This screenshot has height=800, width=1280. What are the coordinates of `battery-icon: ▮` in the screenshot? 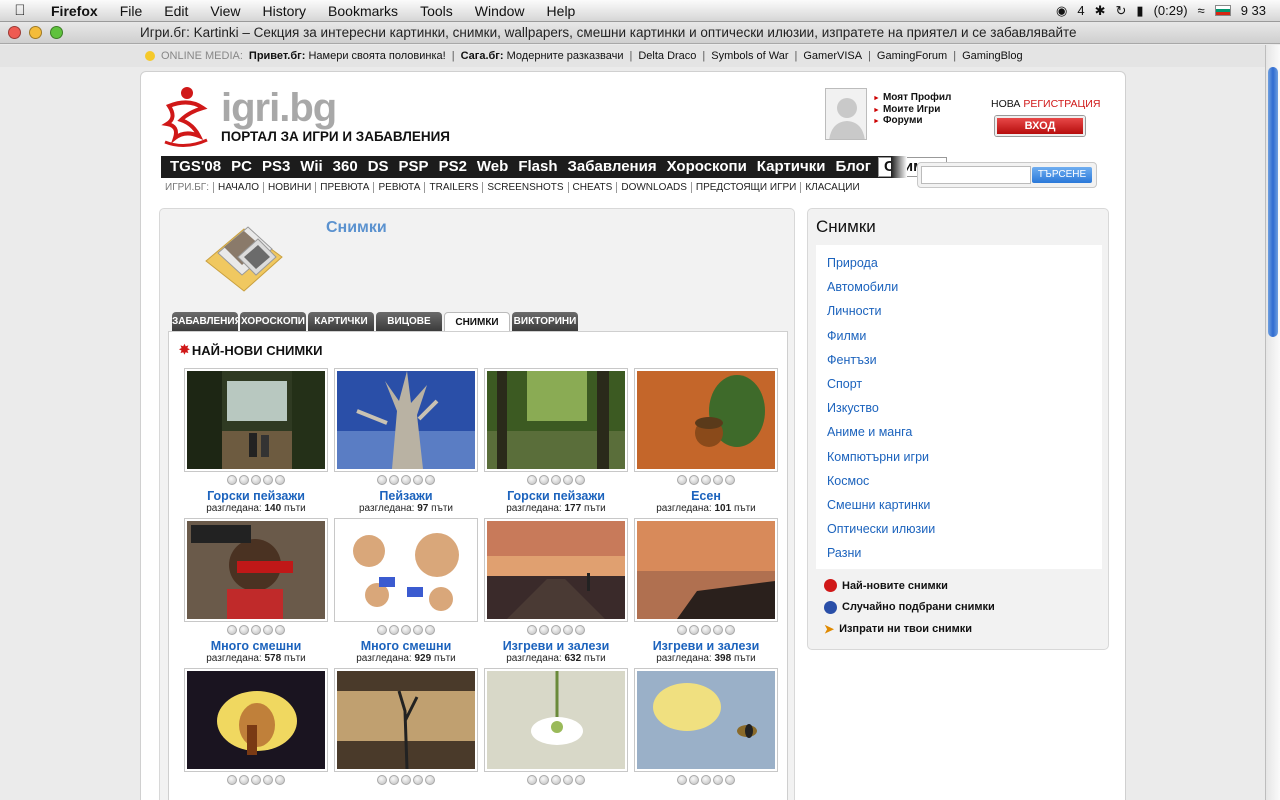 It's located at (1139, 11).